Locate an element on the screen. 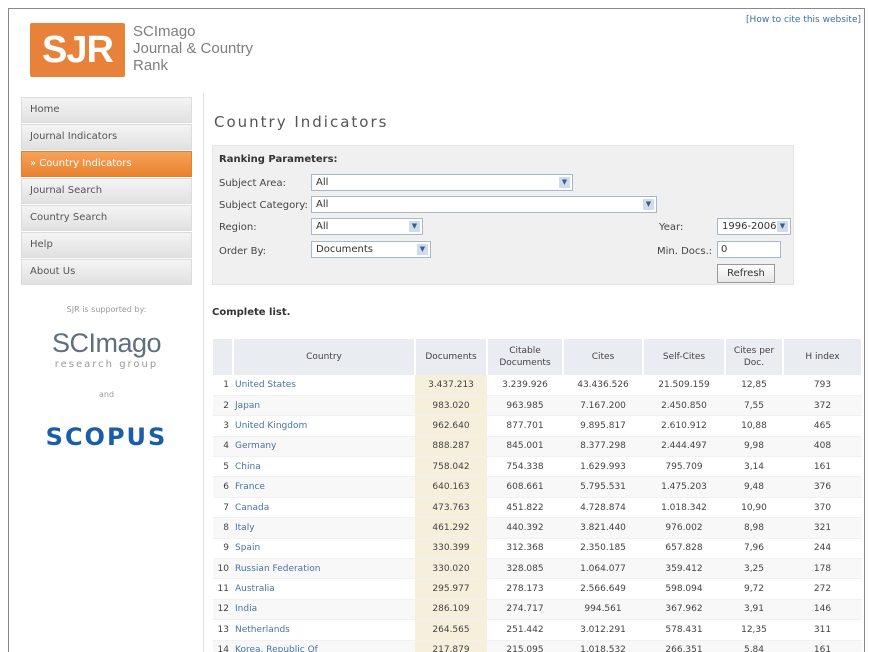 The height and width of the screenshot is (652, 869). column-header-documents: Documents is located at coordinates (451, 357).